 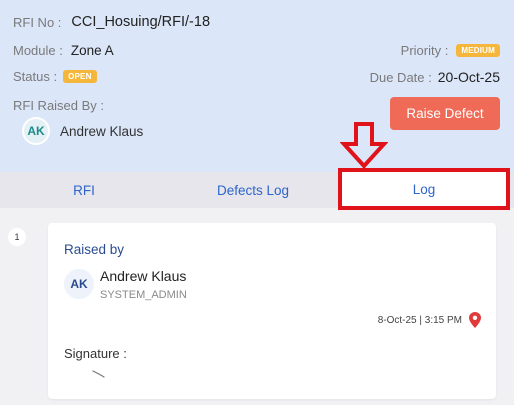 What do you see at coordinates (424, 189) in the screenshot?
I see `tab-log: Log` at bounding box center [424, 189].